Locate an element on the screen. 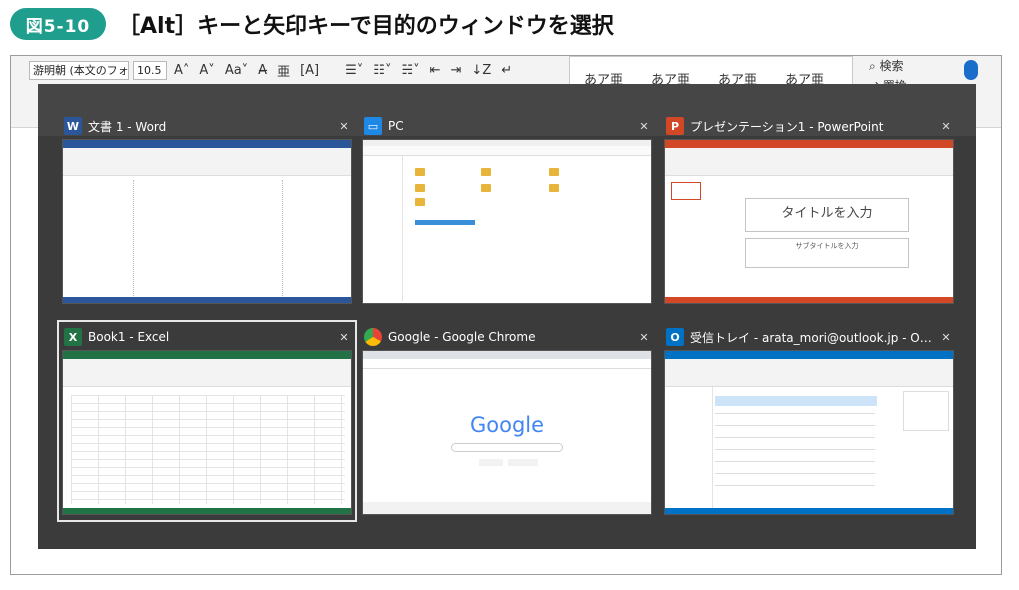  window-tile-explorer: ▭ PC ✕ is located at coordinates (507, 209).